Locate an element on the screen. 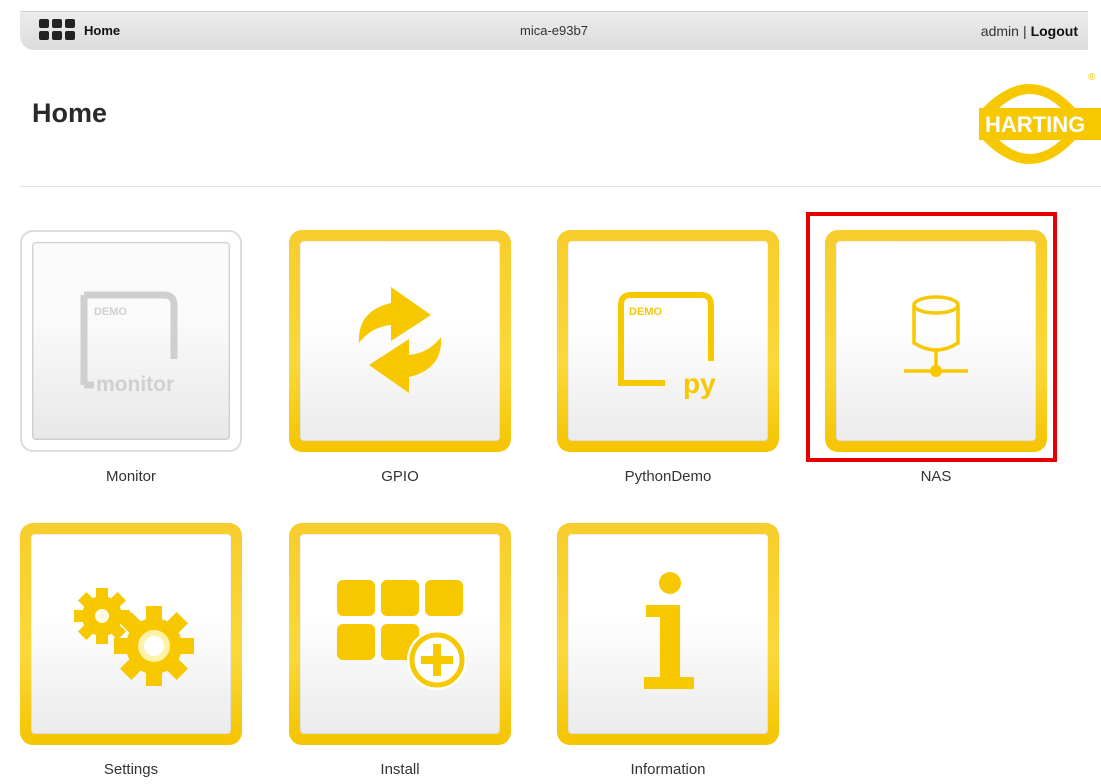  tile-gpio-frame is located at coordinates (400, 341).